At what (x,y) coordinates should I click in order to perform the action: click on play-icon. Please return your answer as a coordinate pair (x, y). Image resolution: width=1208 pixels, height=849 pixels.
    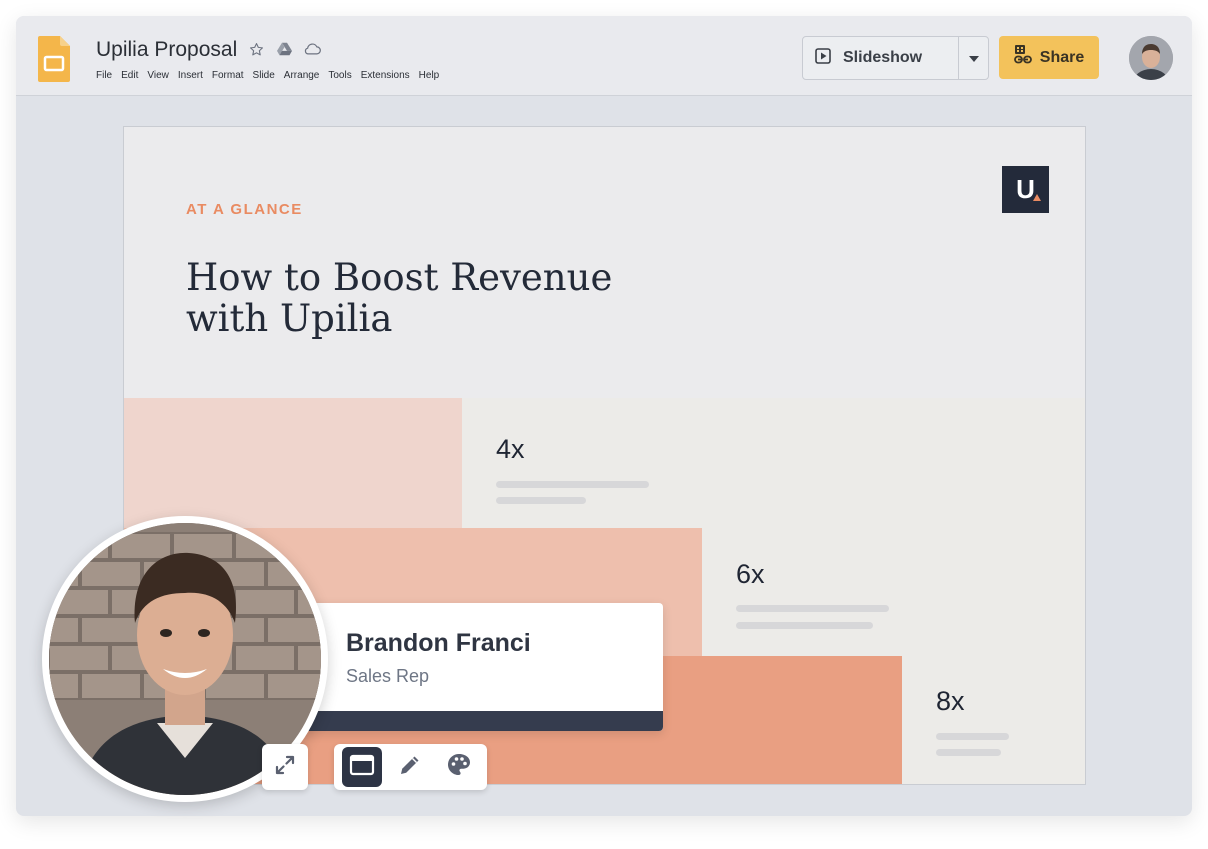
    Looking at the image, I should click on (823, 58).